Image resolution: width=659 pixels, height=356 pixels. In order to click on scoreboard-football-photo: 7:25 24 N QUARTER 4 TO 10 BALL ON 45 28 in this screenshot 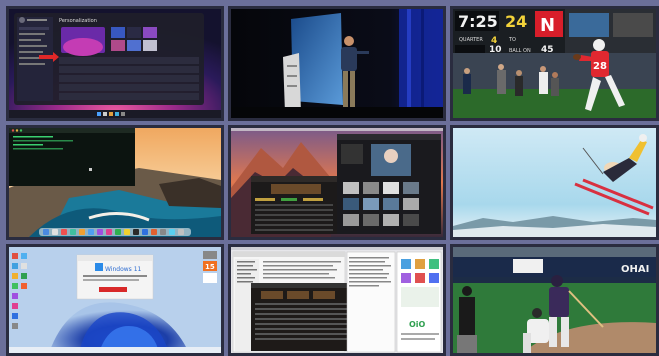, I will do `click(554, 63)`.